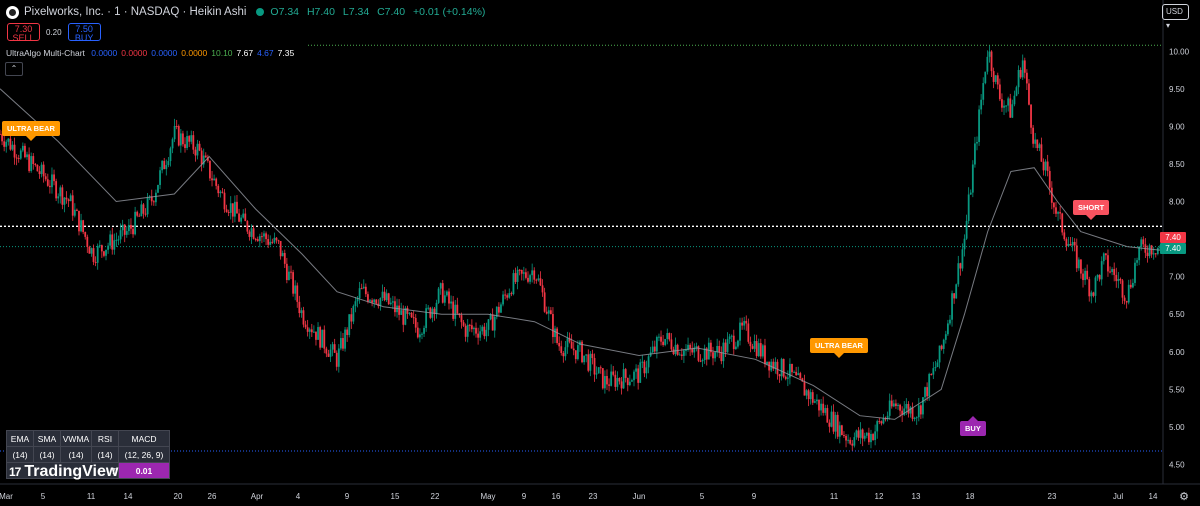  I want to click on indicator-value: 10.10, so click(222, 53).